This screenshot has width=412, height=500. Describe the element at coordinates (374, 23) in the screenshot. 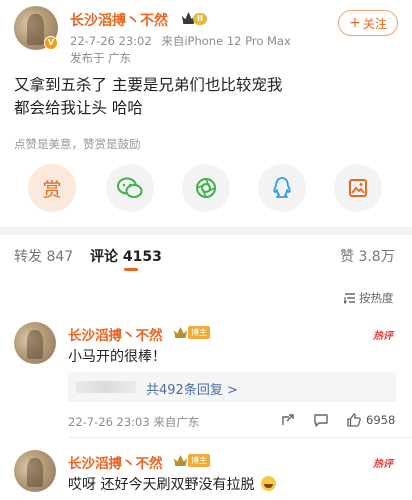

I see `follow-label: 关注` at that location.